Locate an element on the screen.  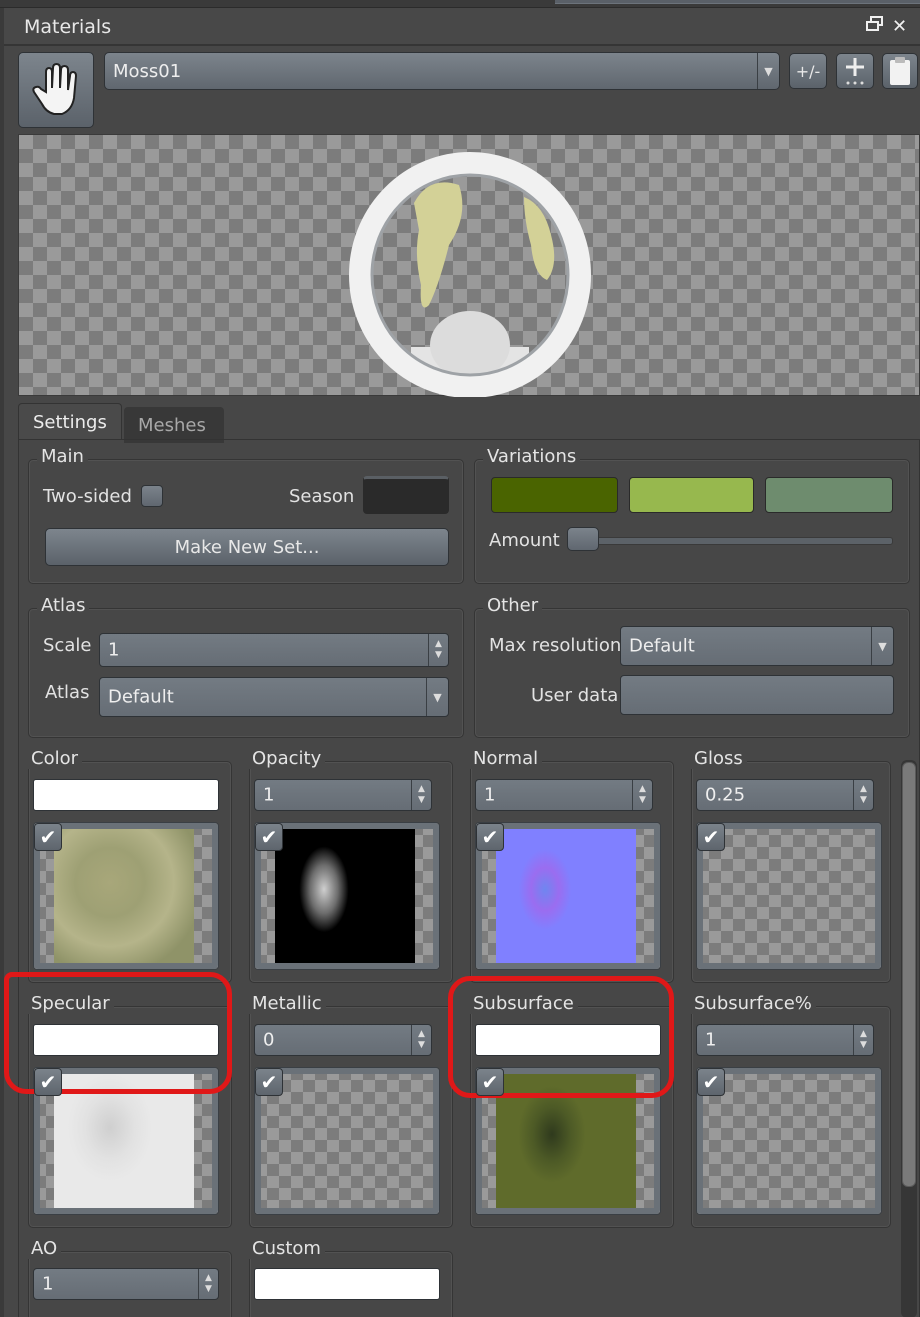
variations-group: Variations Amount is located at coordinates (692, 515).